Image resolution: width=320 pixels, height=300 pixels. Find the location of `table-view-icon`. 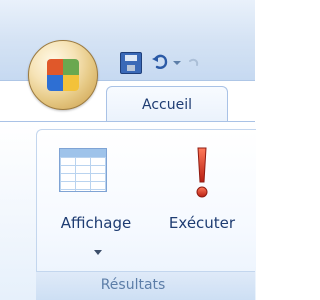

table-view-icon is located at coordinates (83, 170).